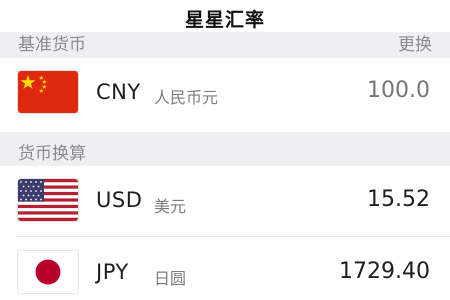 The height and width of the screenshot is (300, 450). Describe the element at coordinates (365, 90) in the screenshot. I see `base-amount-input` at that location.